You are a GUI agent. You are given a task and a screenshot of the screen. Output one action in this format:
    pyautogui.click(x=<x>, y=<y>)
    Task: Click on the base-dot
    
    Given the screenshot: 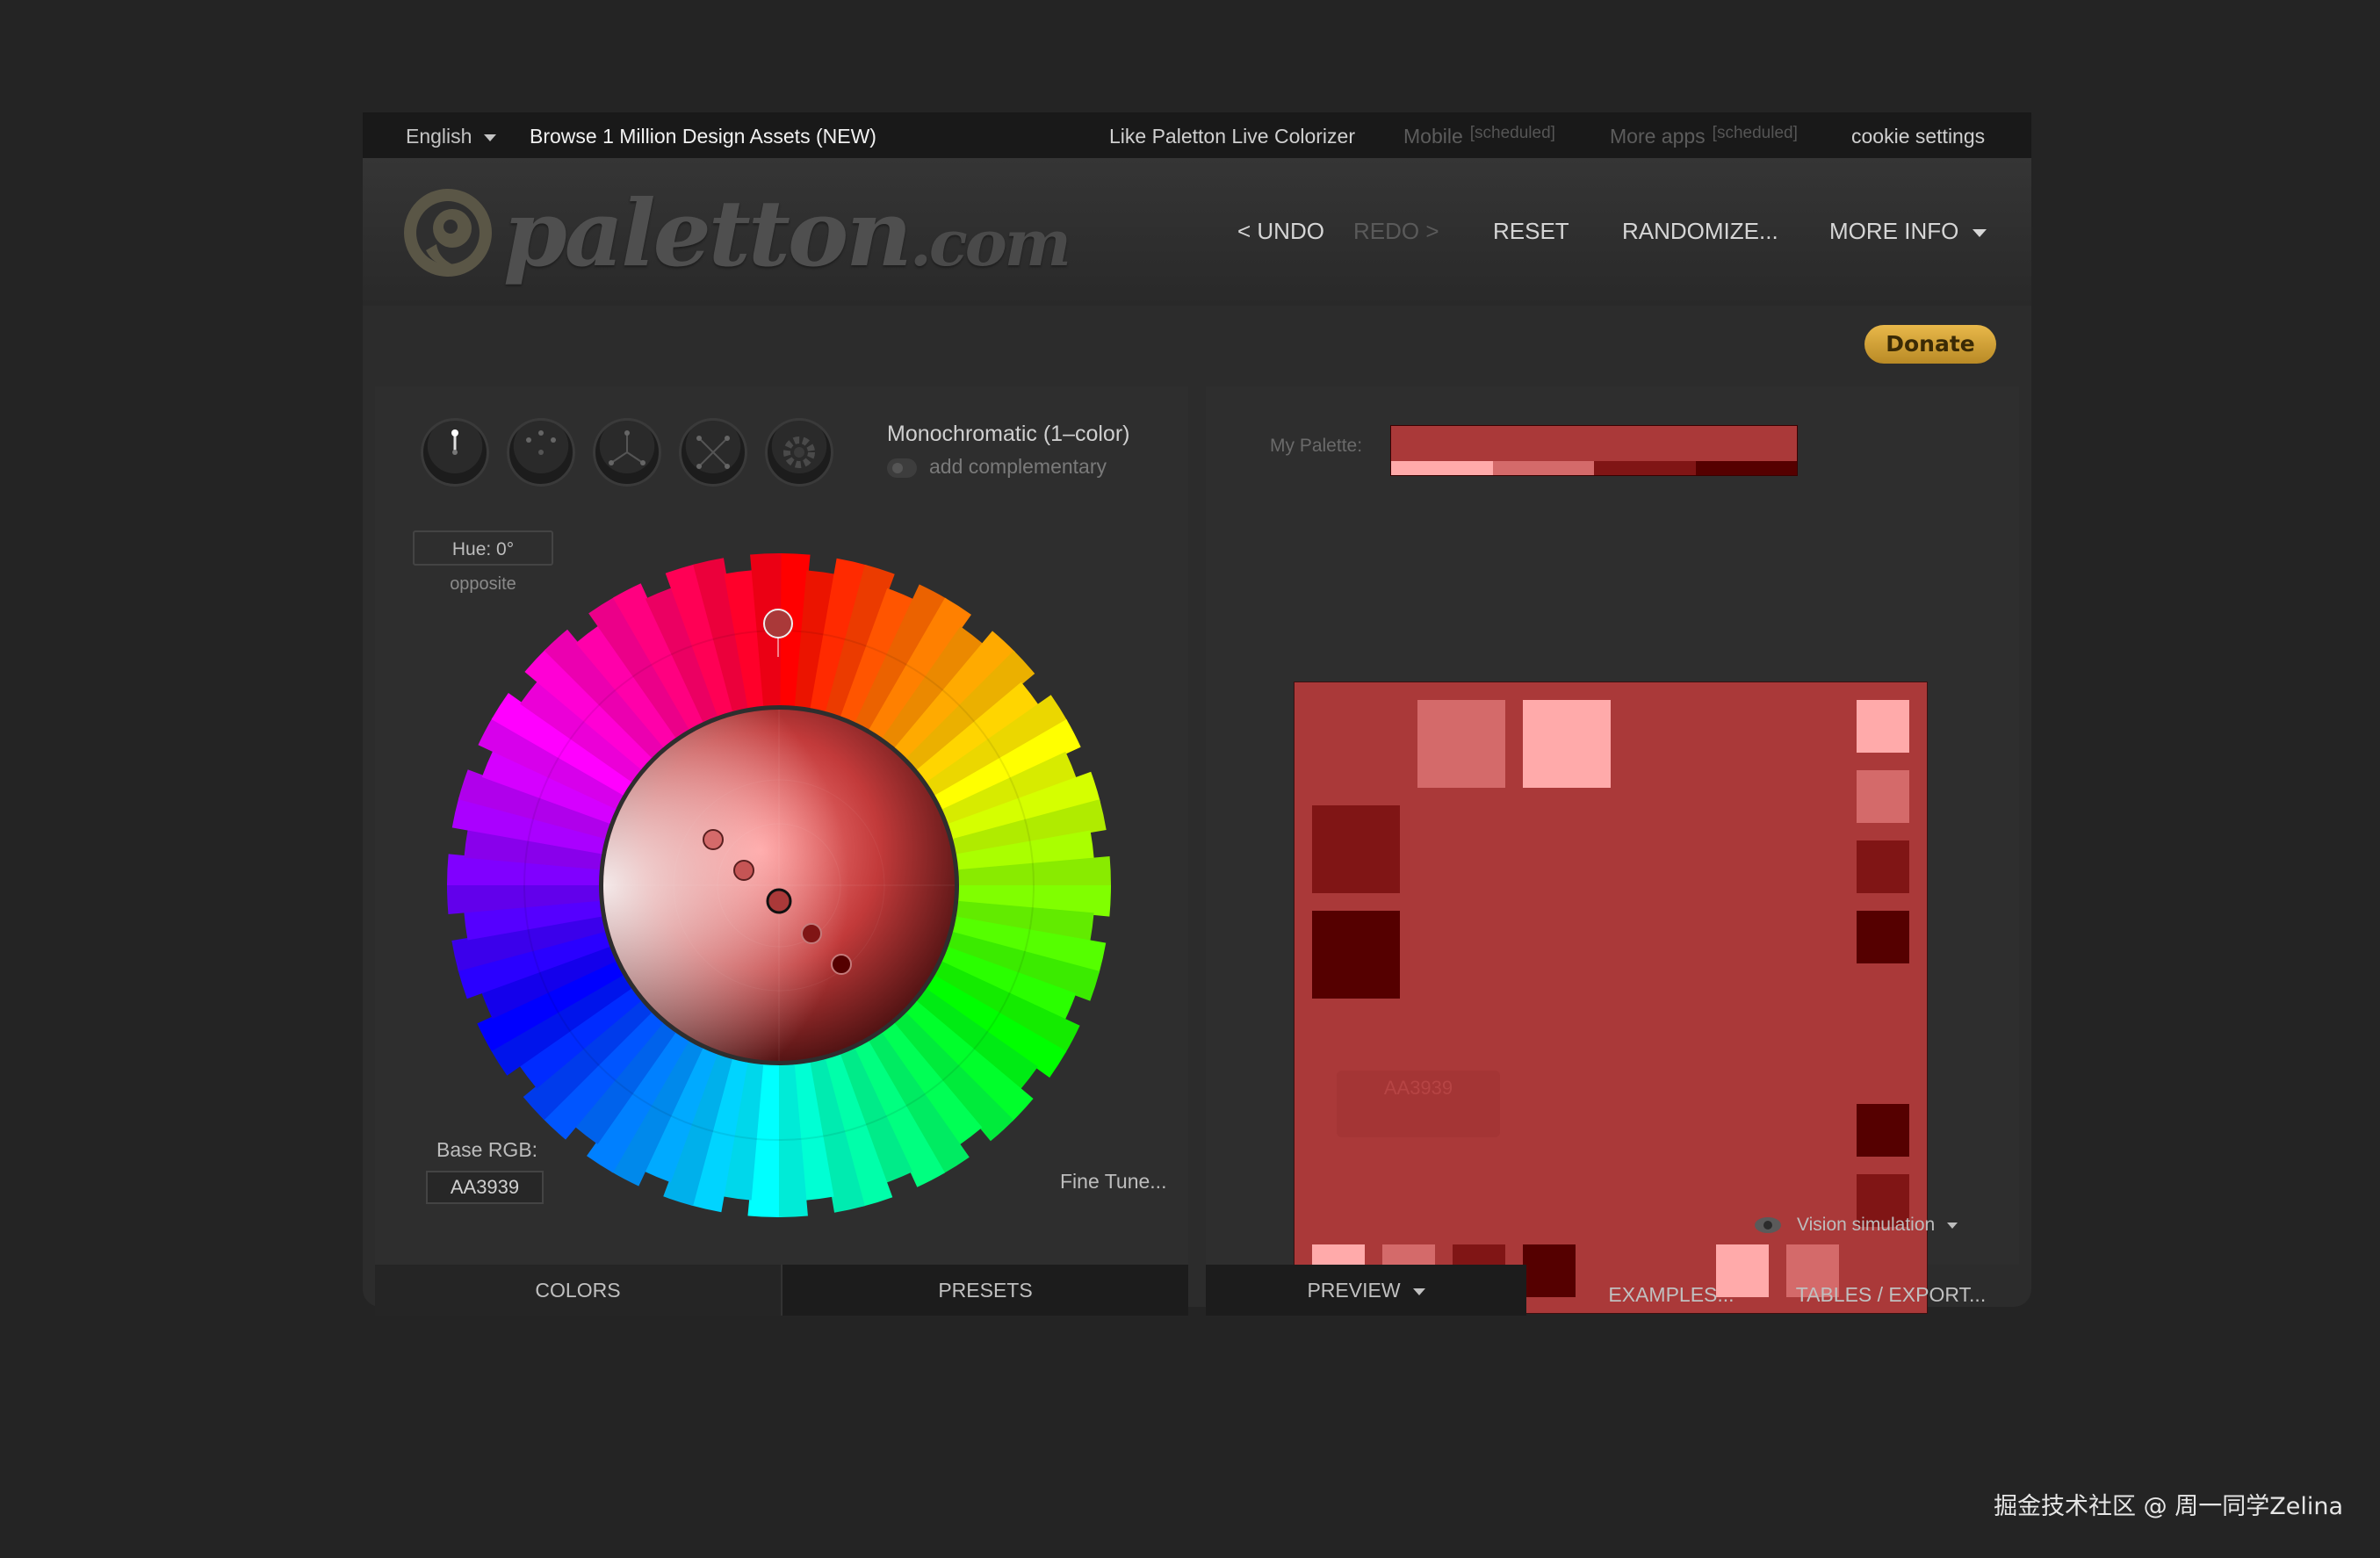 What is the action you would take?
    pyautogui.click(x=779, y=901)
    